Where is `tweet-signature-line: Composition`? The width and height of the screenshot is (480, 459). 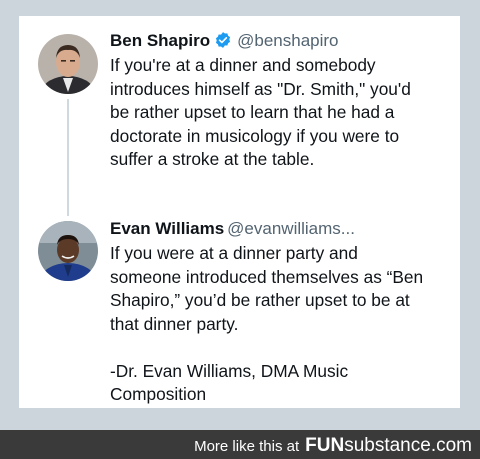 tweet-signature-line: Composition is located at coordinates (158, 394).